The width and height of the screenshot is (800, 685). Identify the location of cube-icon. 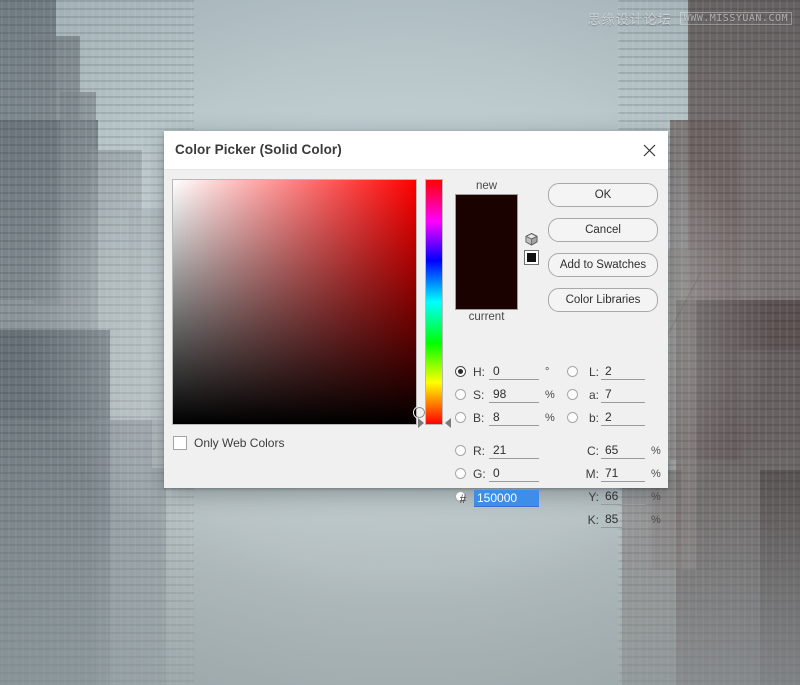
(531, 239).